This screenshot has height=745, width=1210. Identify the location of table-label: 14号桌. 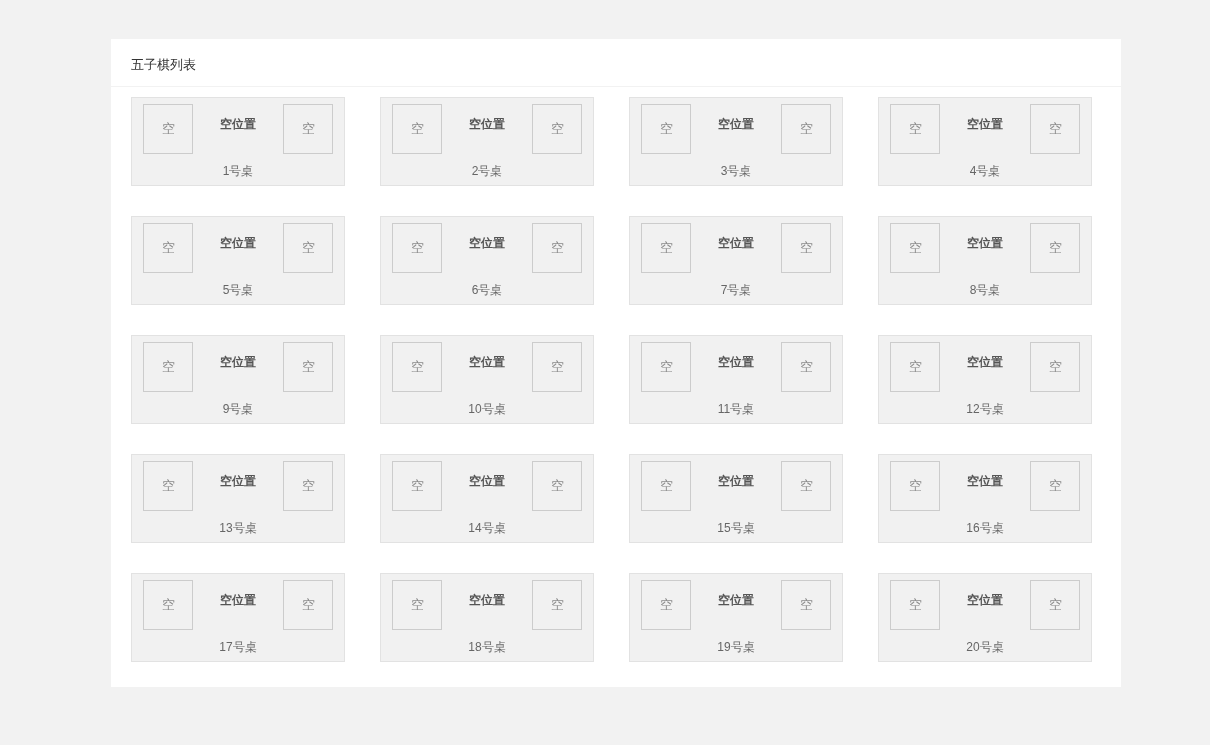
(487, 528).